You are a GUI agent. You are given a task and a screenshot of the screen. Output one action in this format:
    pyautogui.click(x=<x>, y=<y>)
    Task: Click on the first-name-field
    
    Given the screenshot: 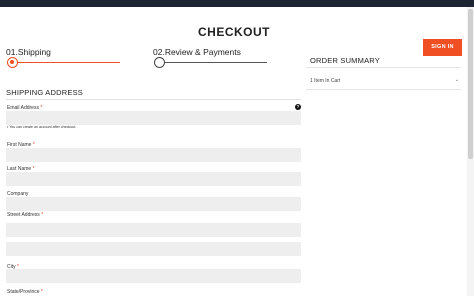 What is the action you would take?
    pyautogui.click(x=153, y=155)
    